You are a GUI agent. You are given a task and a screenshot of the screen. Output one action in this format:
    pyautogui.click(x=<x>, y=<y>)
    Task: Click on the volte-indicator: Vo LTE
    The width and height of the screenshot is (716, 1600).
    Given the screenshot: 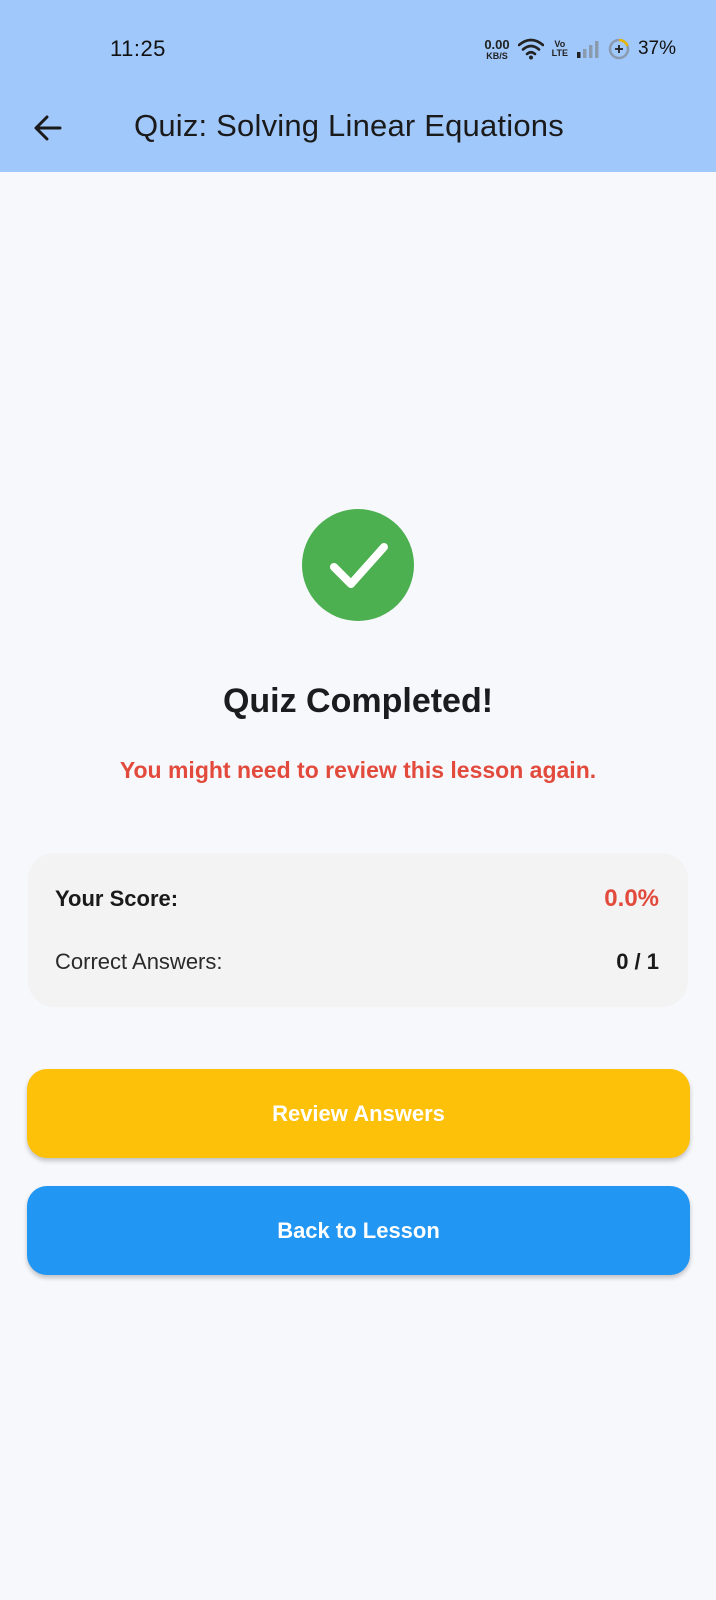 What is the action you would take?
    pyautogui.click(x=560, y=49)
    